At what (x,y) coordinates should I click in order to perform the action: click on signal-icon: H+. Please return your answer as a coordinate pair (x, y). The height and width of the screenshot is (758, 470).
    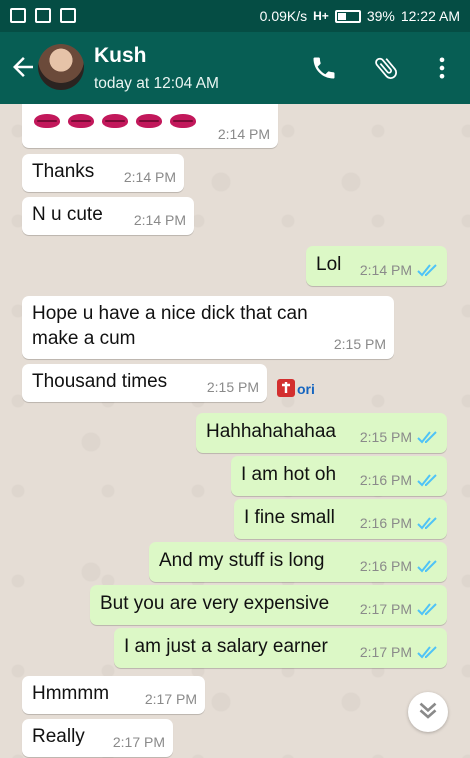
    Looking at the image, I should click on (321, 16).